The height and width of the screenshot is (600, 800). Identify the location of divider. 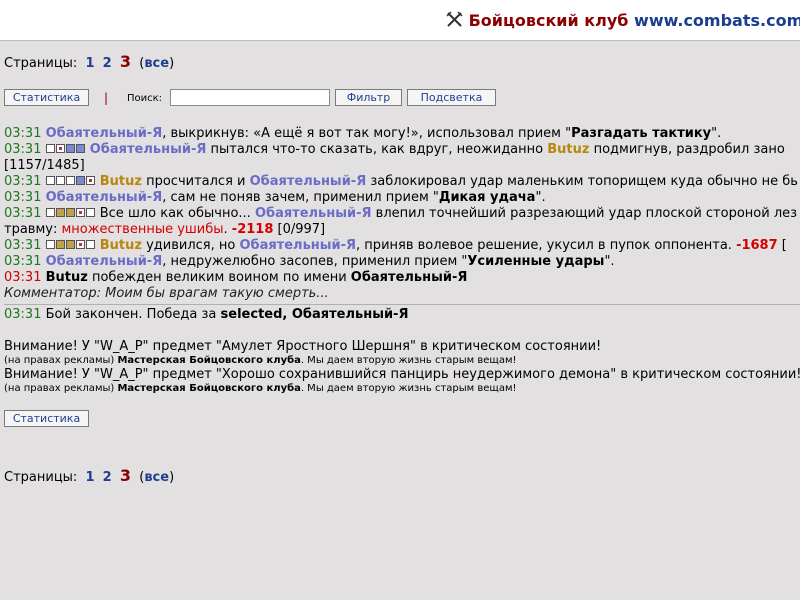
(402, 304).